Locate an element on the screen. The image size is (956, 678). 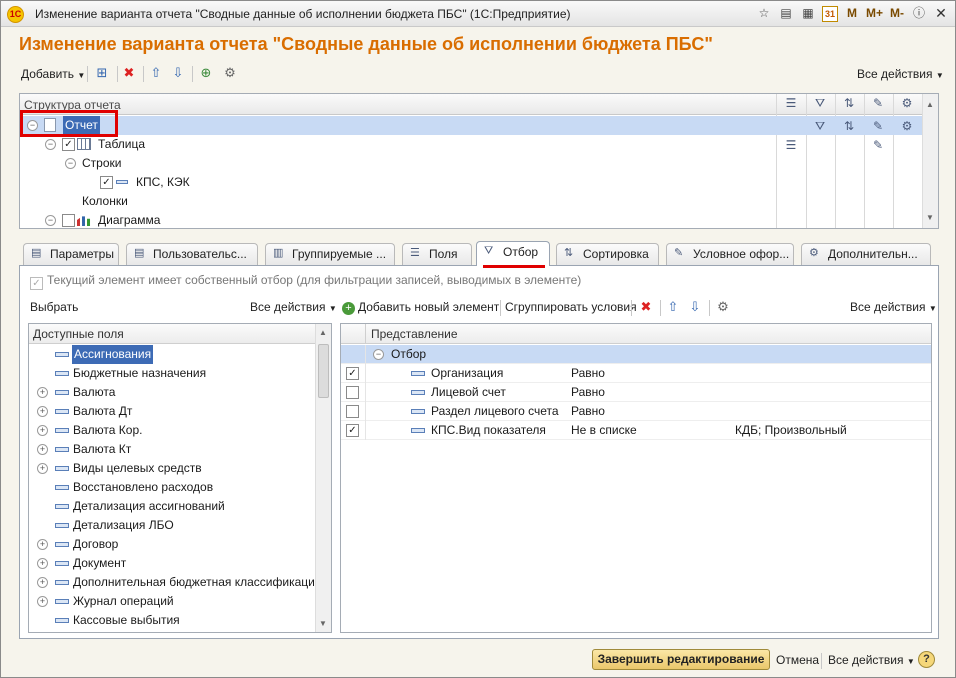
memory-minus-button: M- is located at coordinates (897, 13).